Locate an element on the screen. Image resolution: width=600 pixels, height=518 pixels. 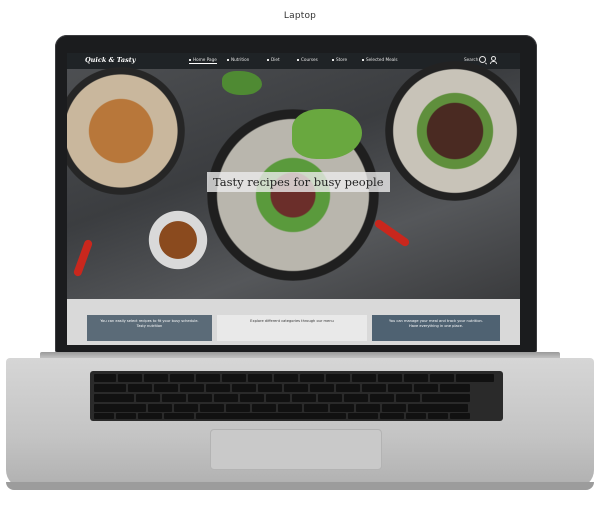
hero-title: Tasty recipes for busy people is located at coordinates (298, 182).